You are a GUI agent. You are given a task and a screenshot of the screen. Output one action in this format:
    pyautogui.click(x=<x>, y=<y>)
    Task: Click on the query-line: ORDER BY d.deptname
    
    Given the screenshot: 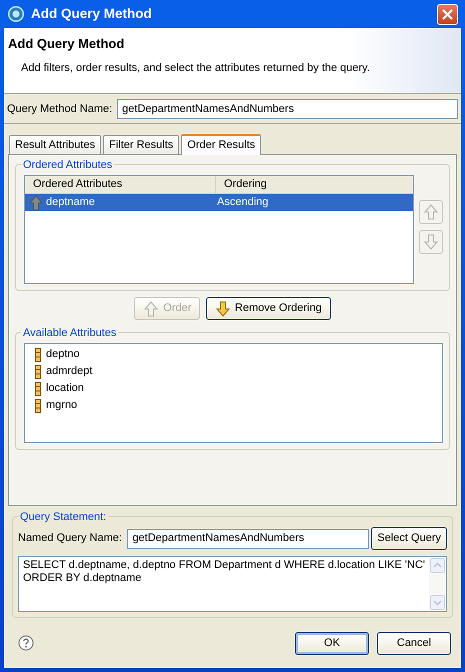 What is the action you would take?
    pyautogui.click(x=82, y=578)
    